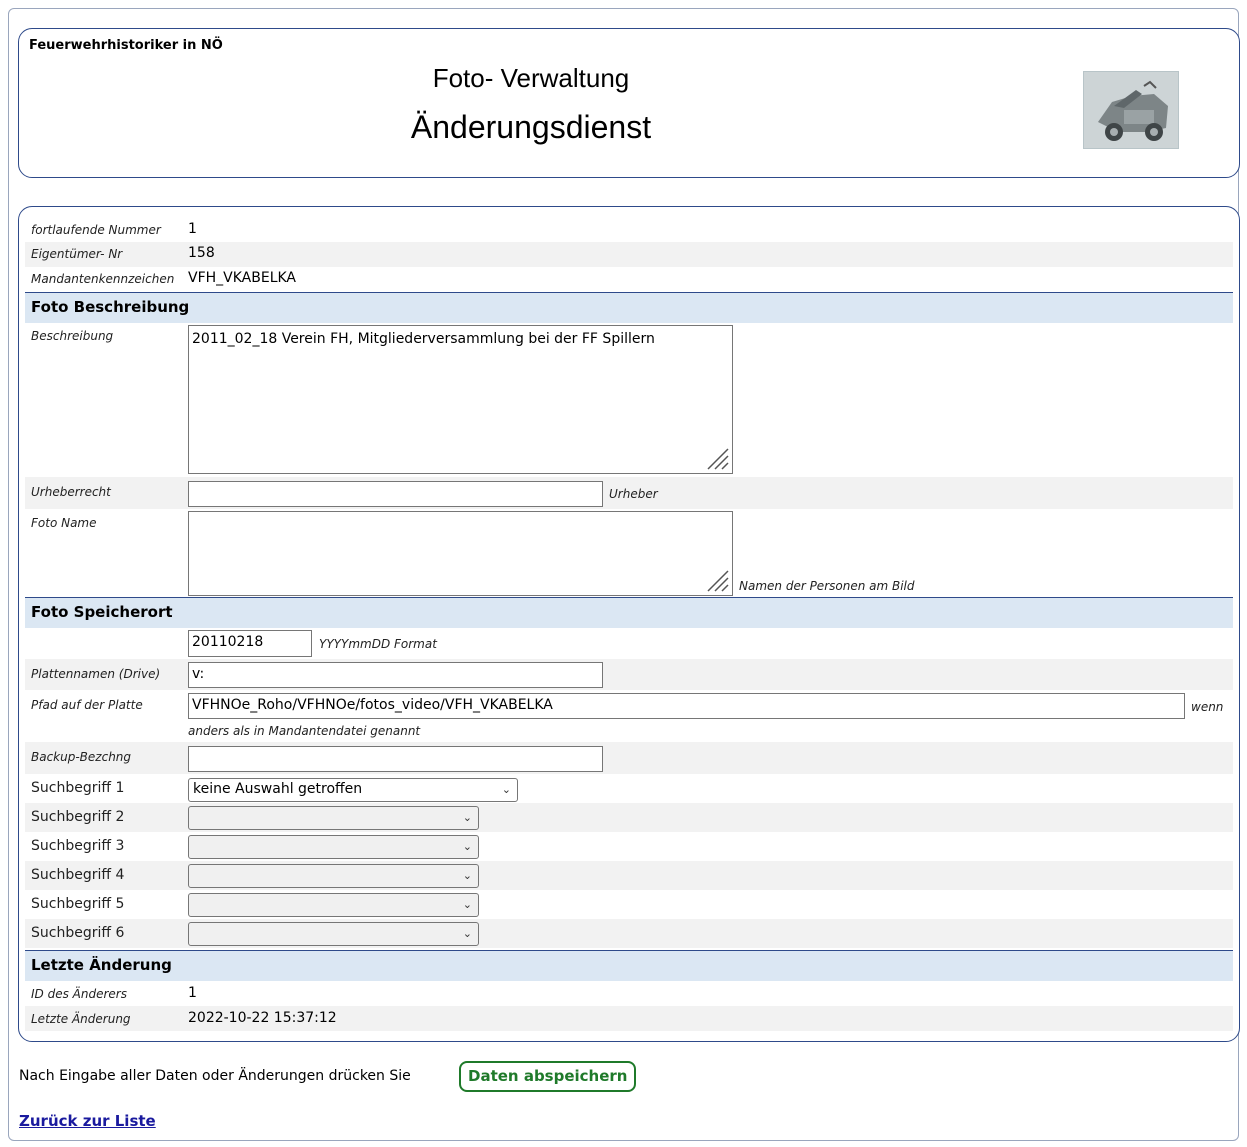  Describe the element at coordinates (78, 875) in the screenshot. I see `search-term-label: Suchbegriff 4` at that location.